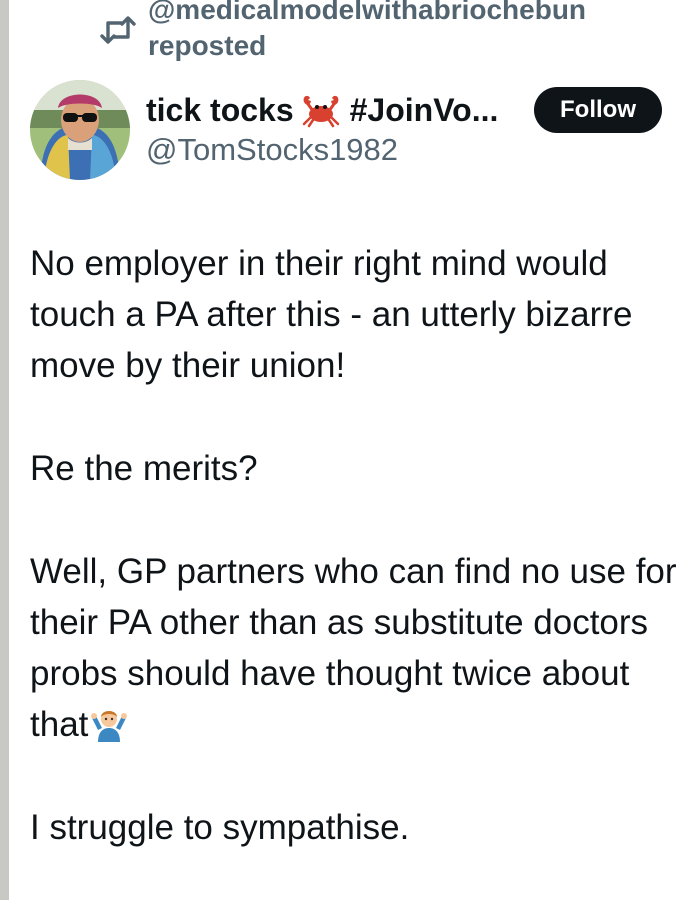 This screenshot has height=905, width=689. I want to click on follow-button: Follow, so click(598, 110).